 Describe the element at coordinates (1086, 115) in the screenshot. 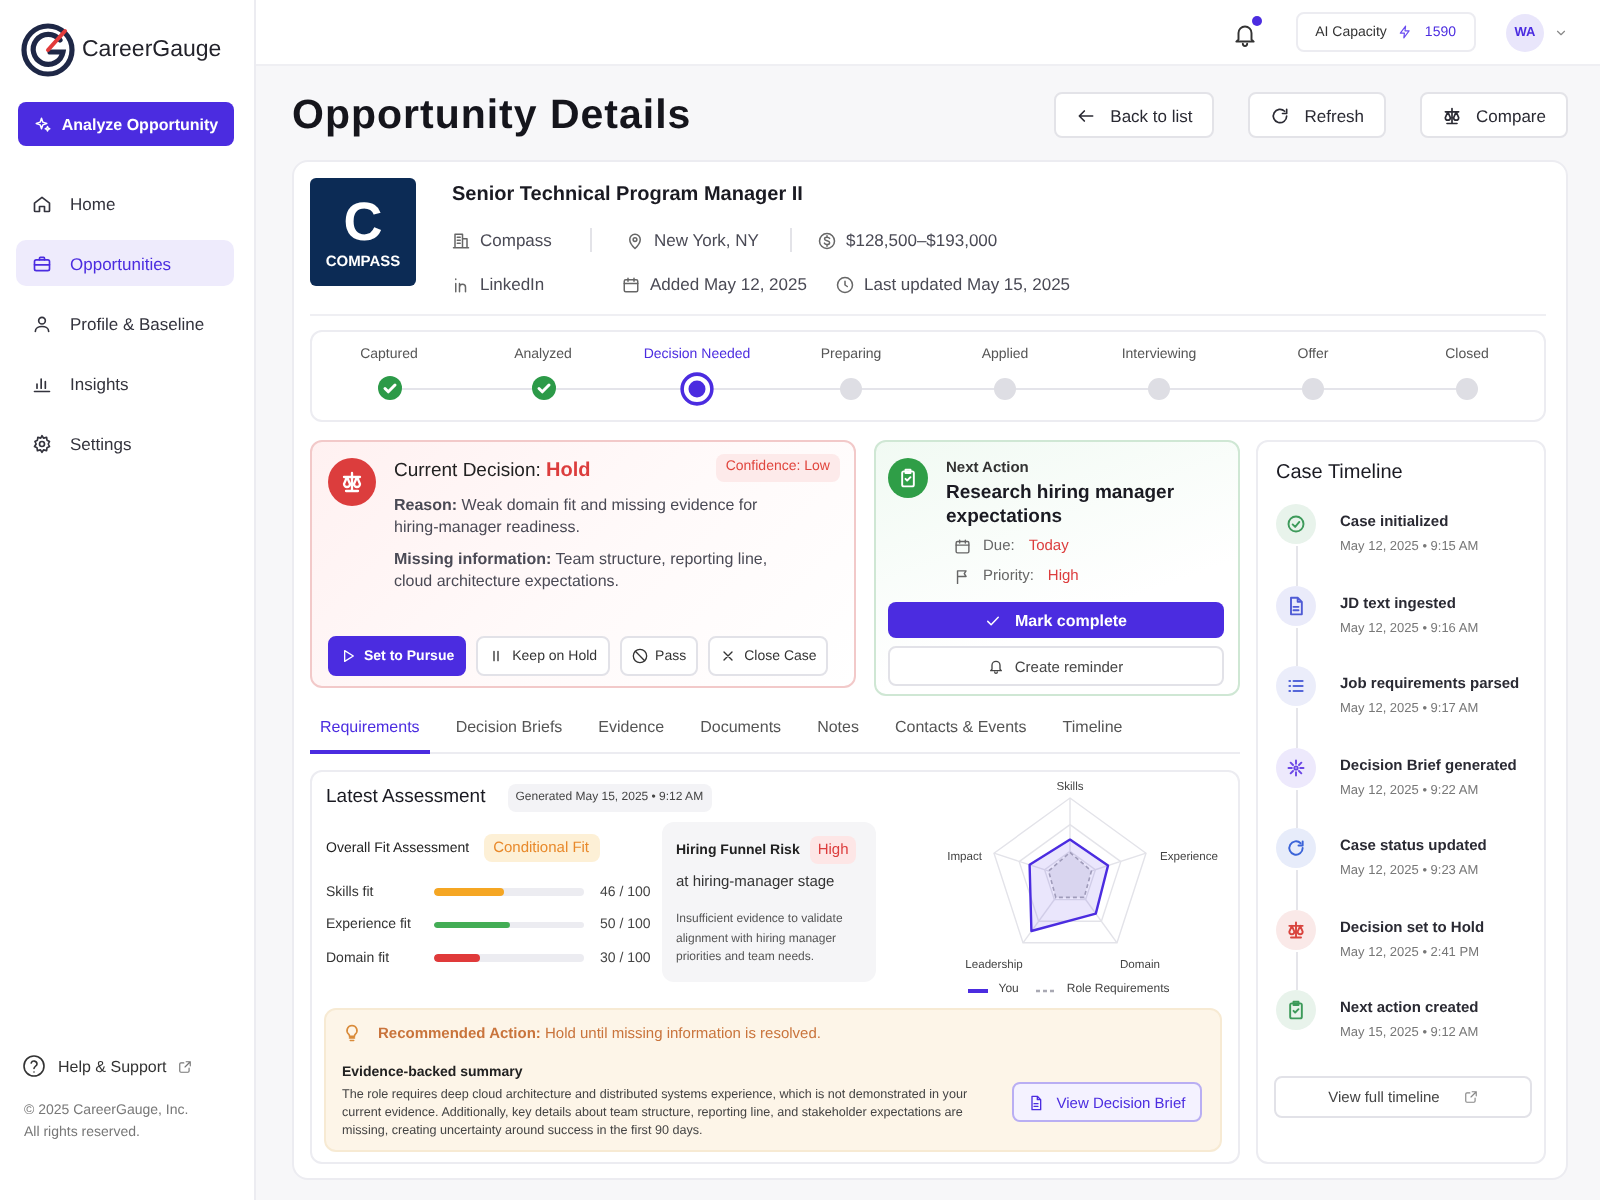

I see `arrow-left-icon` at that location.